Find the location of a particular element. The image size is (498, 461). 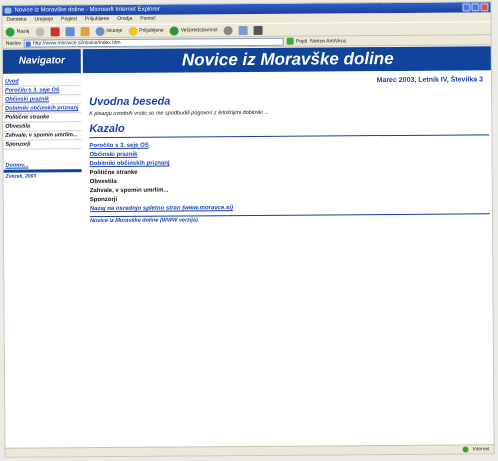

status-zone: Internet is located at coordinates (481, 449).